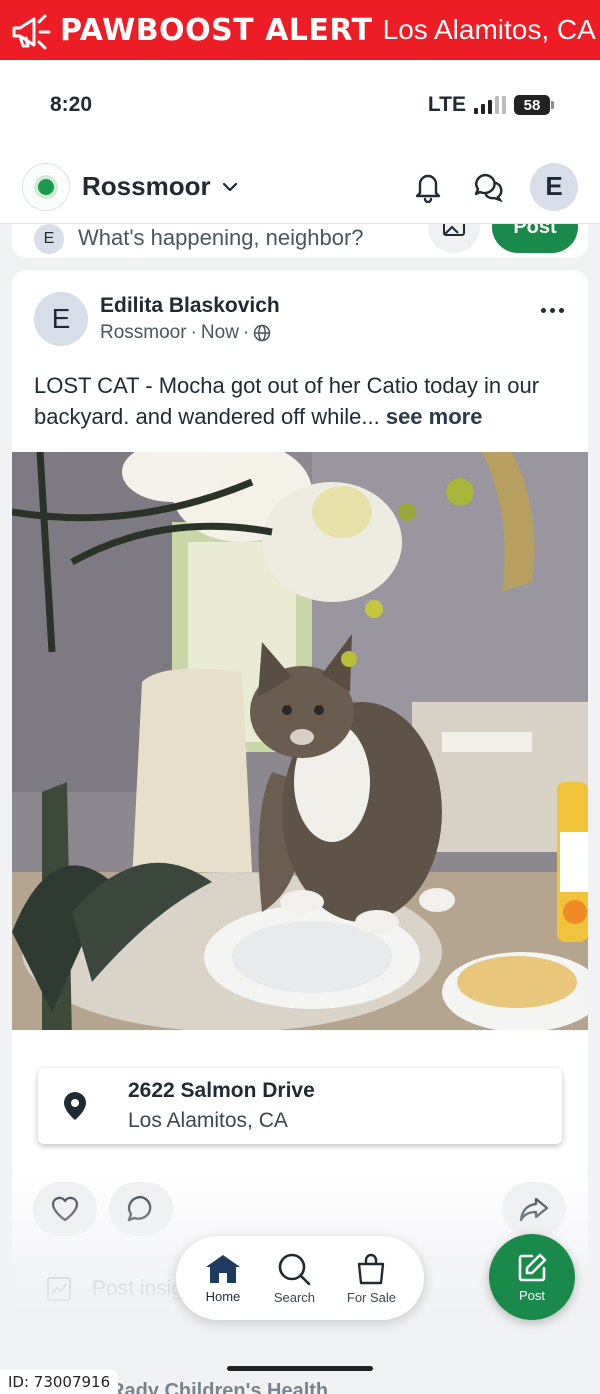 This screenshot has height=1394, width=600. Describe the element at coordinates (190, 319) in the screenshot. I see `author-meta: Edilita Blaskovich Rossmoor · Now ·` at that location.